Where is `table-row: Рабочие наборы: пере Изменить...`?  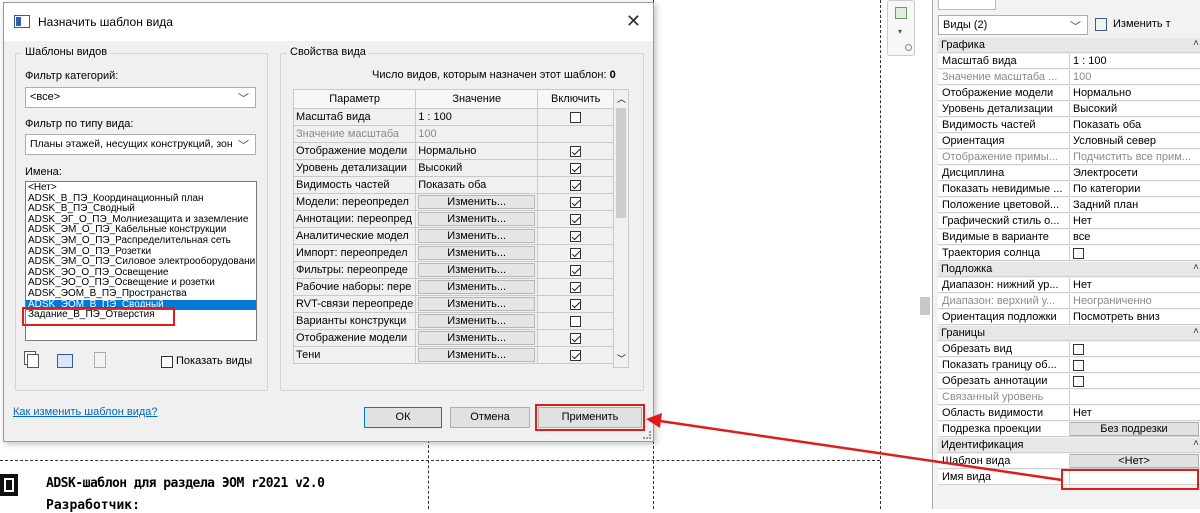
table-row: Рабочие наборы: пере Изменить... is located at coordinates (453, 287).